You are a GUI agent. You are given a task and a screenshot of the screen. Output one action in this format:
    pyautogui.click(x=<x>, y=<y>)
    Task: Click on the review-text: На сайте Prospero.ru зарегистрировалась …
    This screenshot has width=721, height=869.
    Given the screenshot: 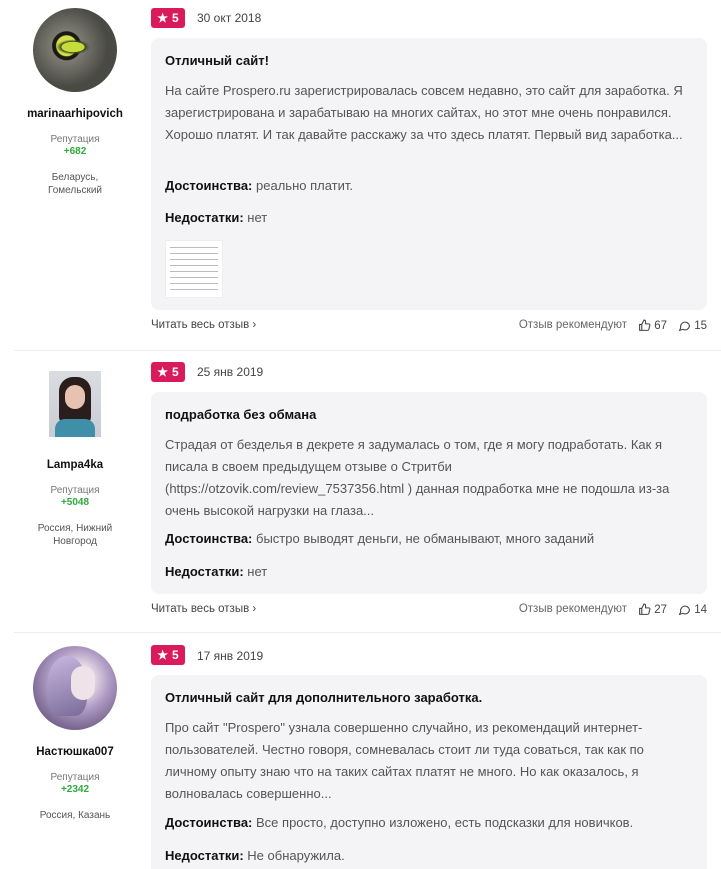 What is the action you would take?
    pyautogui.click(x=424, y=112)
    